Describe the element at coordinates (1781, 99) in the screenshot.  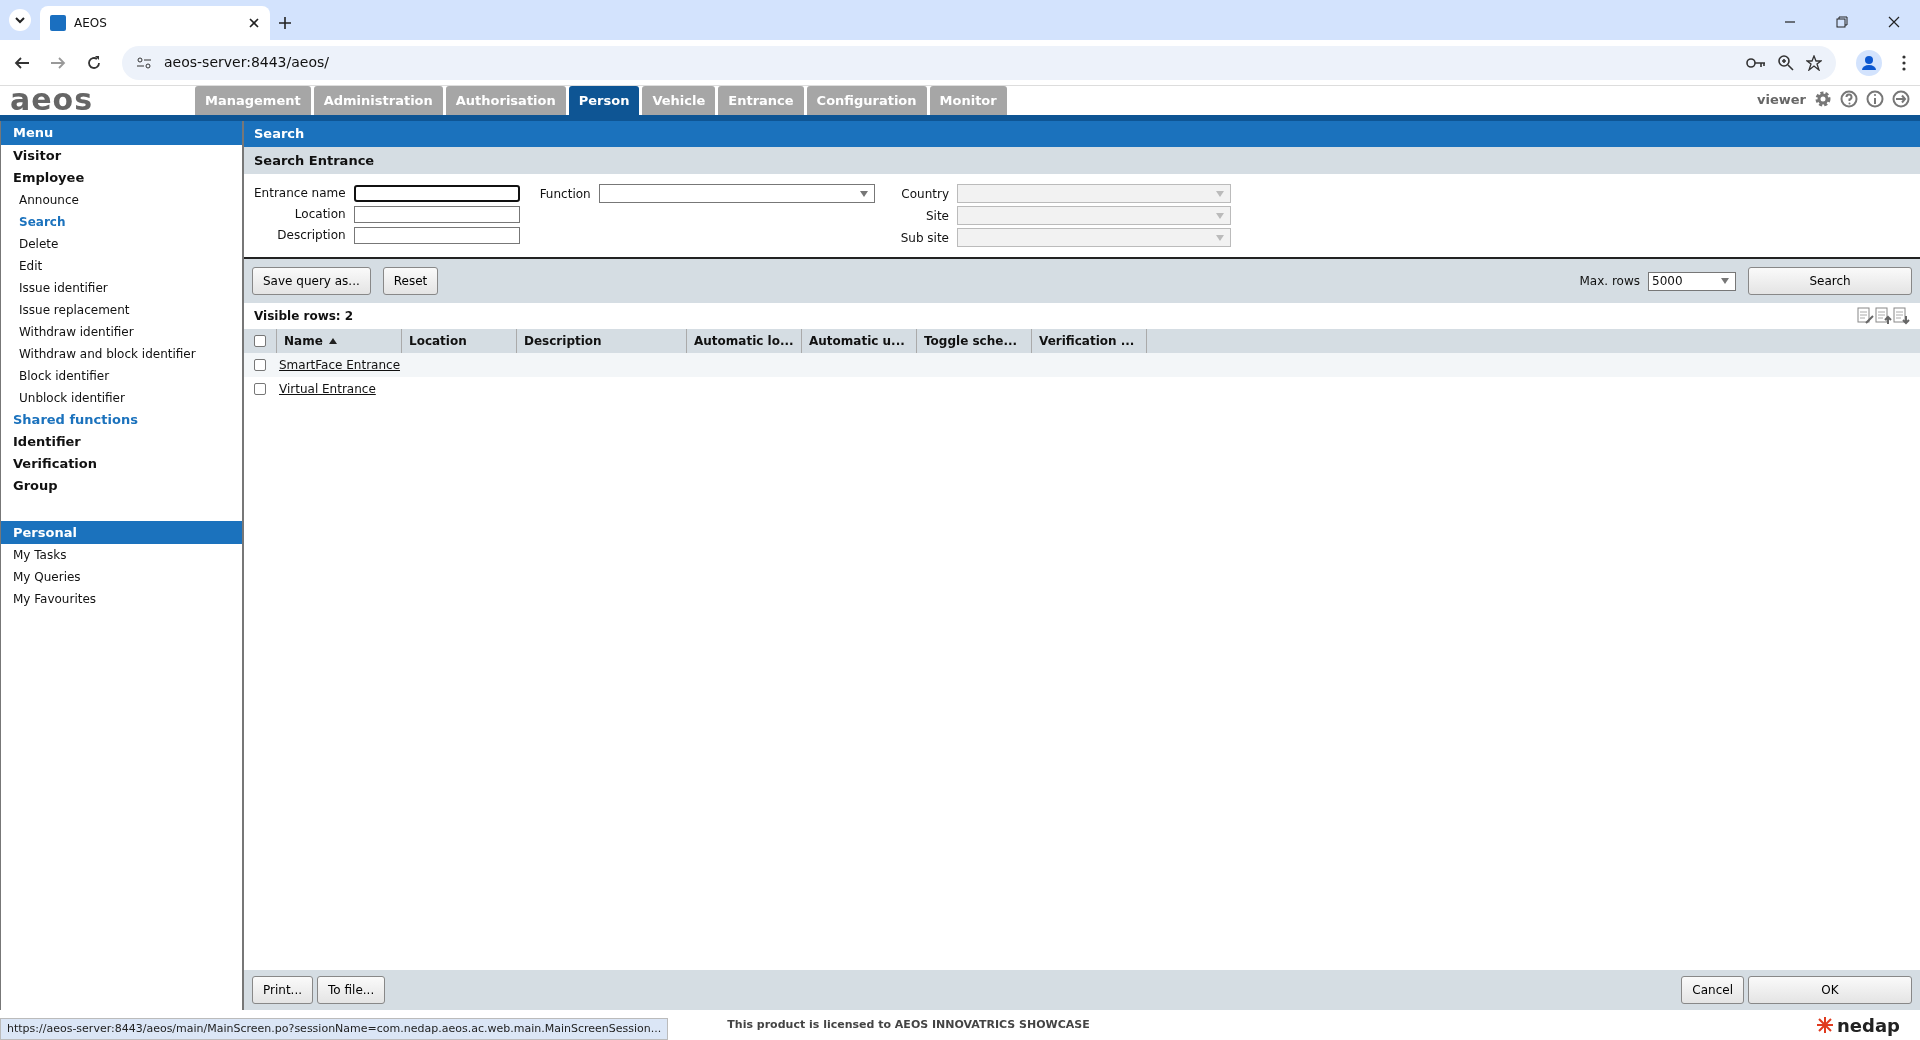
I see `username: viewer` at that location.